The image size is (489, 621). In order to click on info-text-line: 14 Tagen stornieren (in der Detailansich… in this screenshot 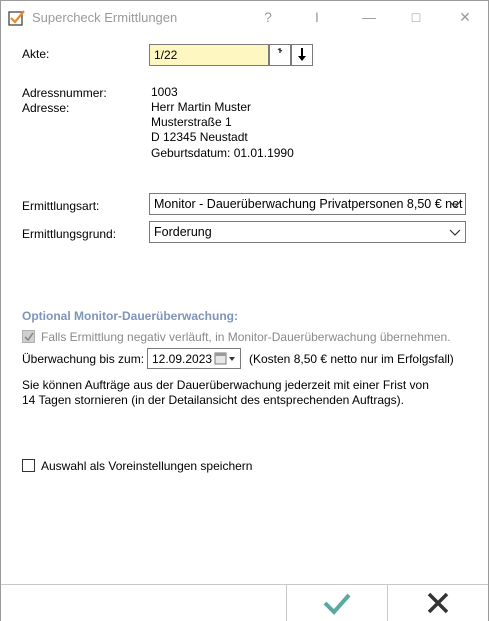, I will do `click(213, 400)`.